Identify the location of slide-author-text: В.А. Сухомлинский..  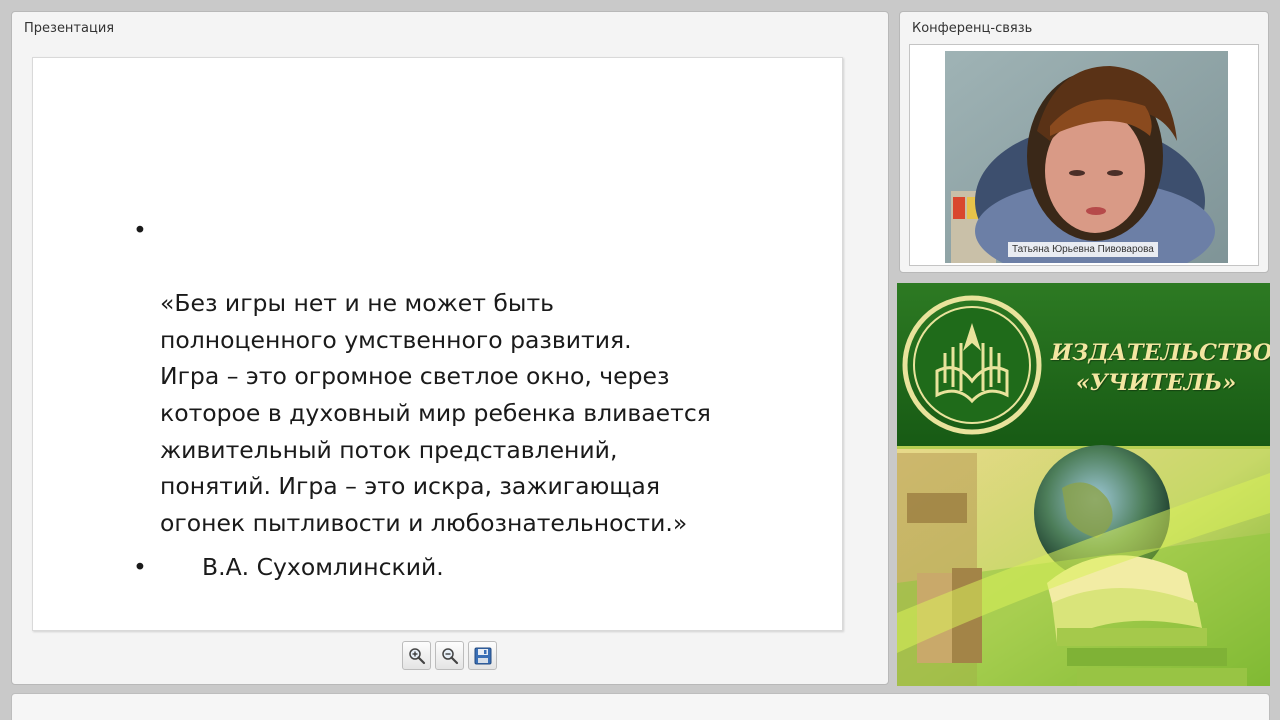
(323, 567).